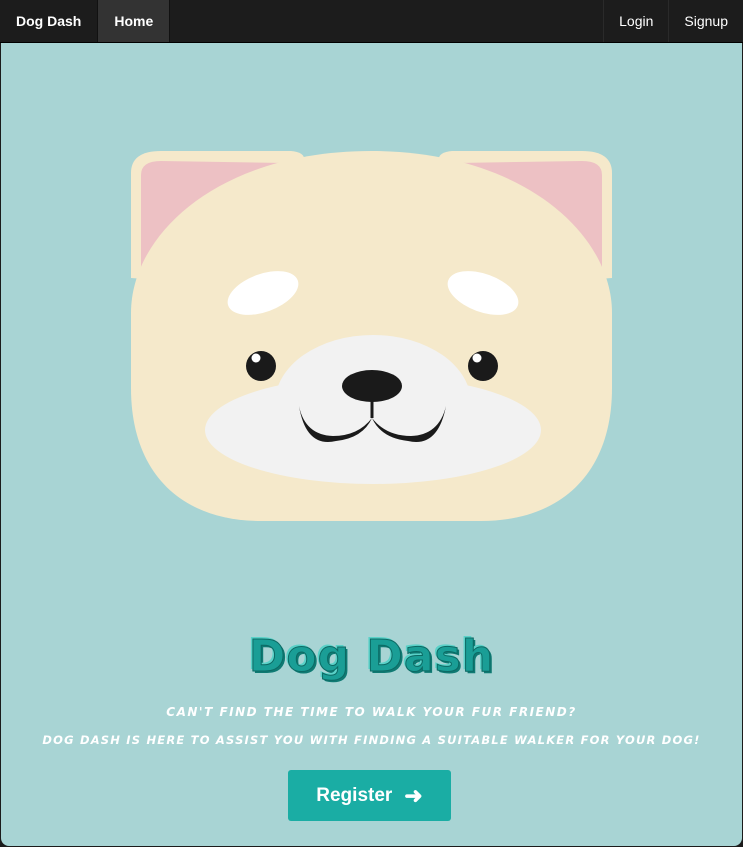 The image size is (743, 847). What do you see at coordinates (483, 366) in the screenshot?
I see `right-eye` at bounding box center [483, 366].